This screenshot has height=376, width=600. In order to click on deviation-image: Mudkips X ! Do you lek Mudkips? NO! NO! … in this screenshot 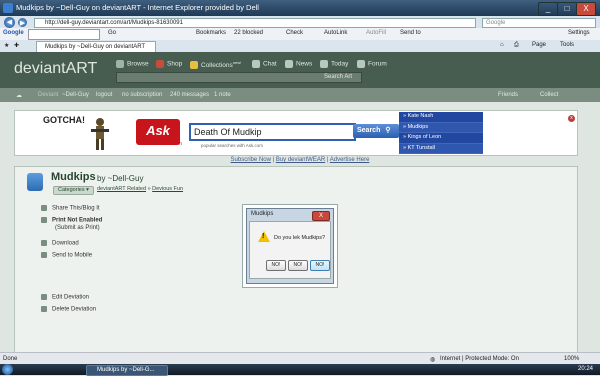, I will do `click(290, 246)`.